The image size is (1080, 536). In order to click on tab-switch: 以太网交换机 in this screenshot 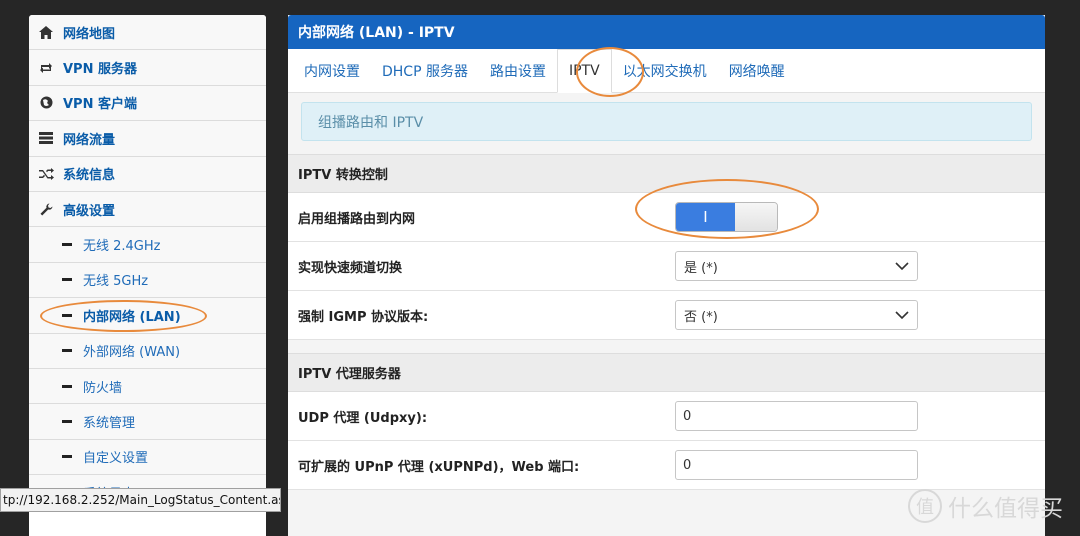, I will do `click(665, 71)`.